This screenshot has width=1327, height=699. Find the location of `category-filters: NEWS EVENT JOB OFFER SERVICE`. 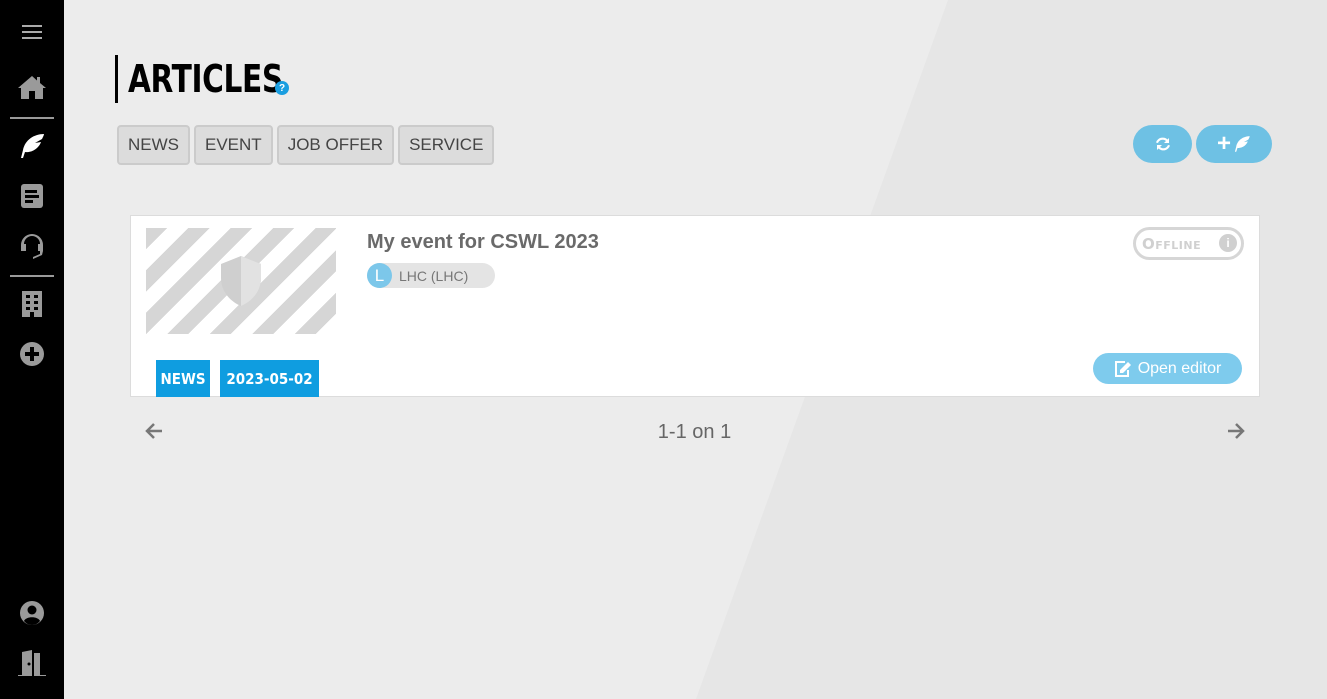

category-filters: NEWS EVENT JOB OFFER SERVICE is located at coordinates (306, 145).